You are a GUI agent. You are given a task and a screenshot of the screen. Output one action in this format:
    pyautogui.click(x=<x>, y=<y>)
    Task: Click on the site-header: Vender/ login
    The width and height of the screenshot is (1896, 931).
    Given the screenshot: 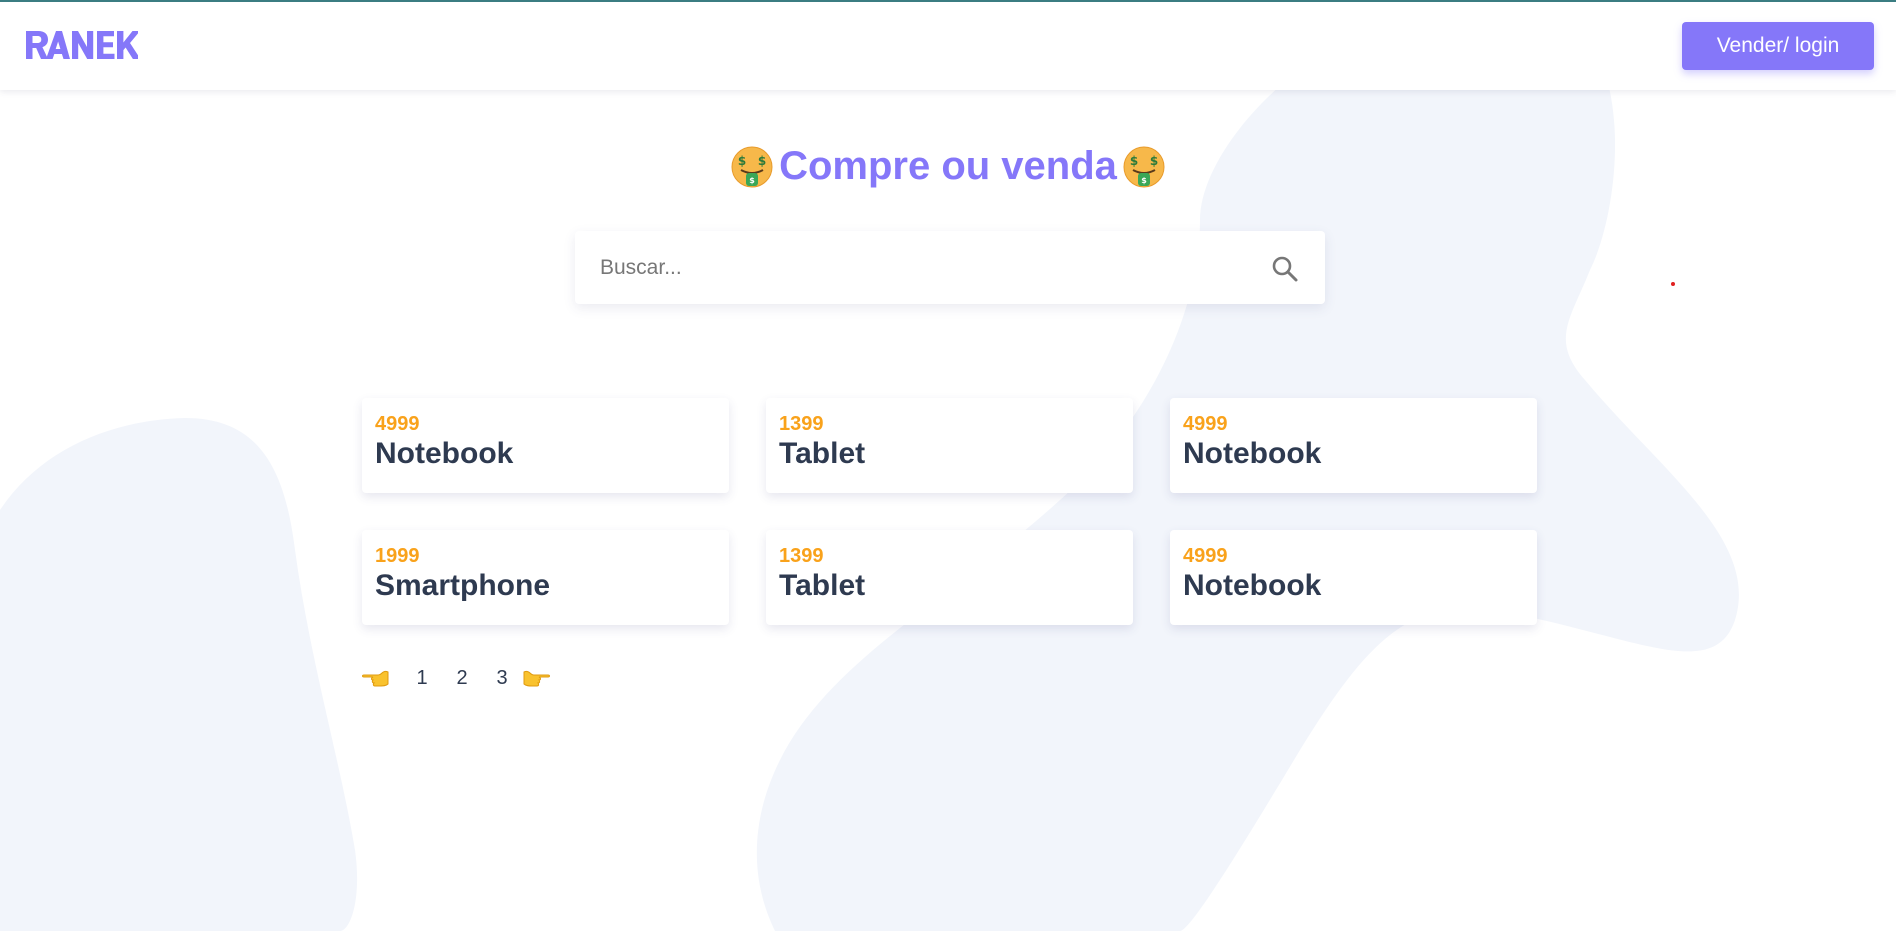 What is the action you would take?
    pyautogui.click(x=948, y=45)
    